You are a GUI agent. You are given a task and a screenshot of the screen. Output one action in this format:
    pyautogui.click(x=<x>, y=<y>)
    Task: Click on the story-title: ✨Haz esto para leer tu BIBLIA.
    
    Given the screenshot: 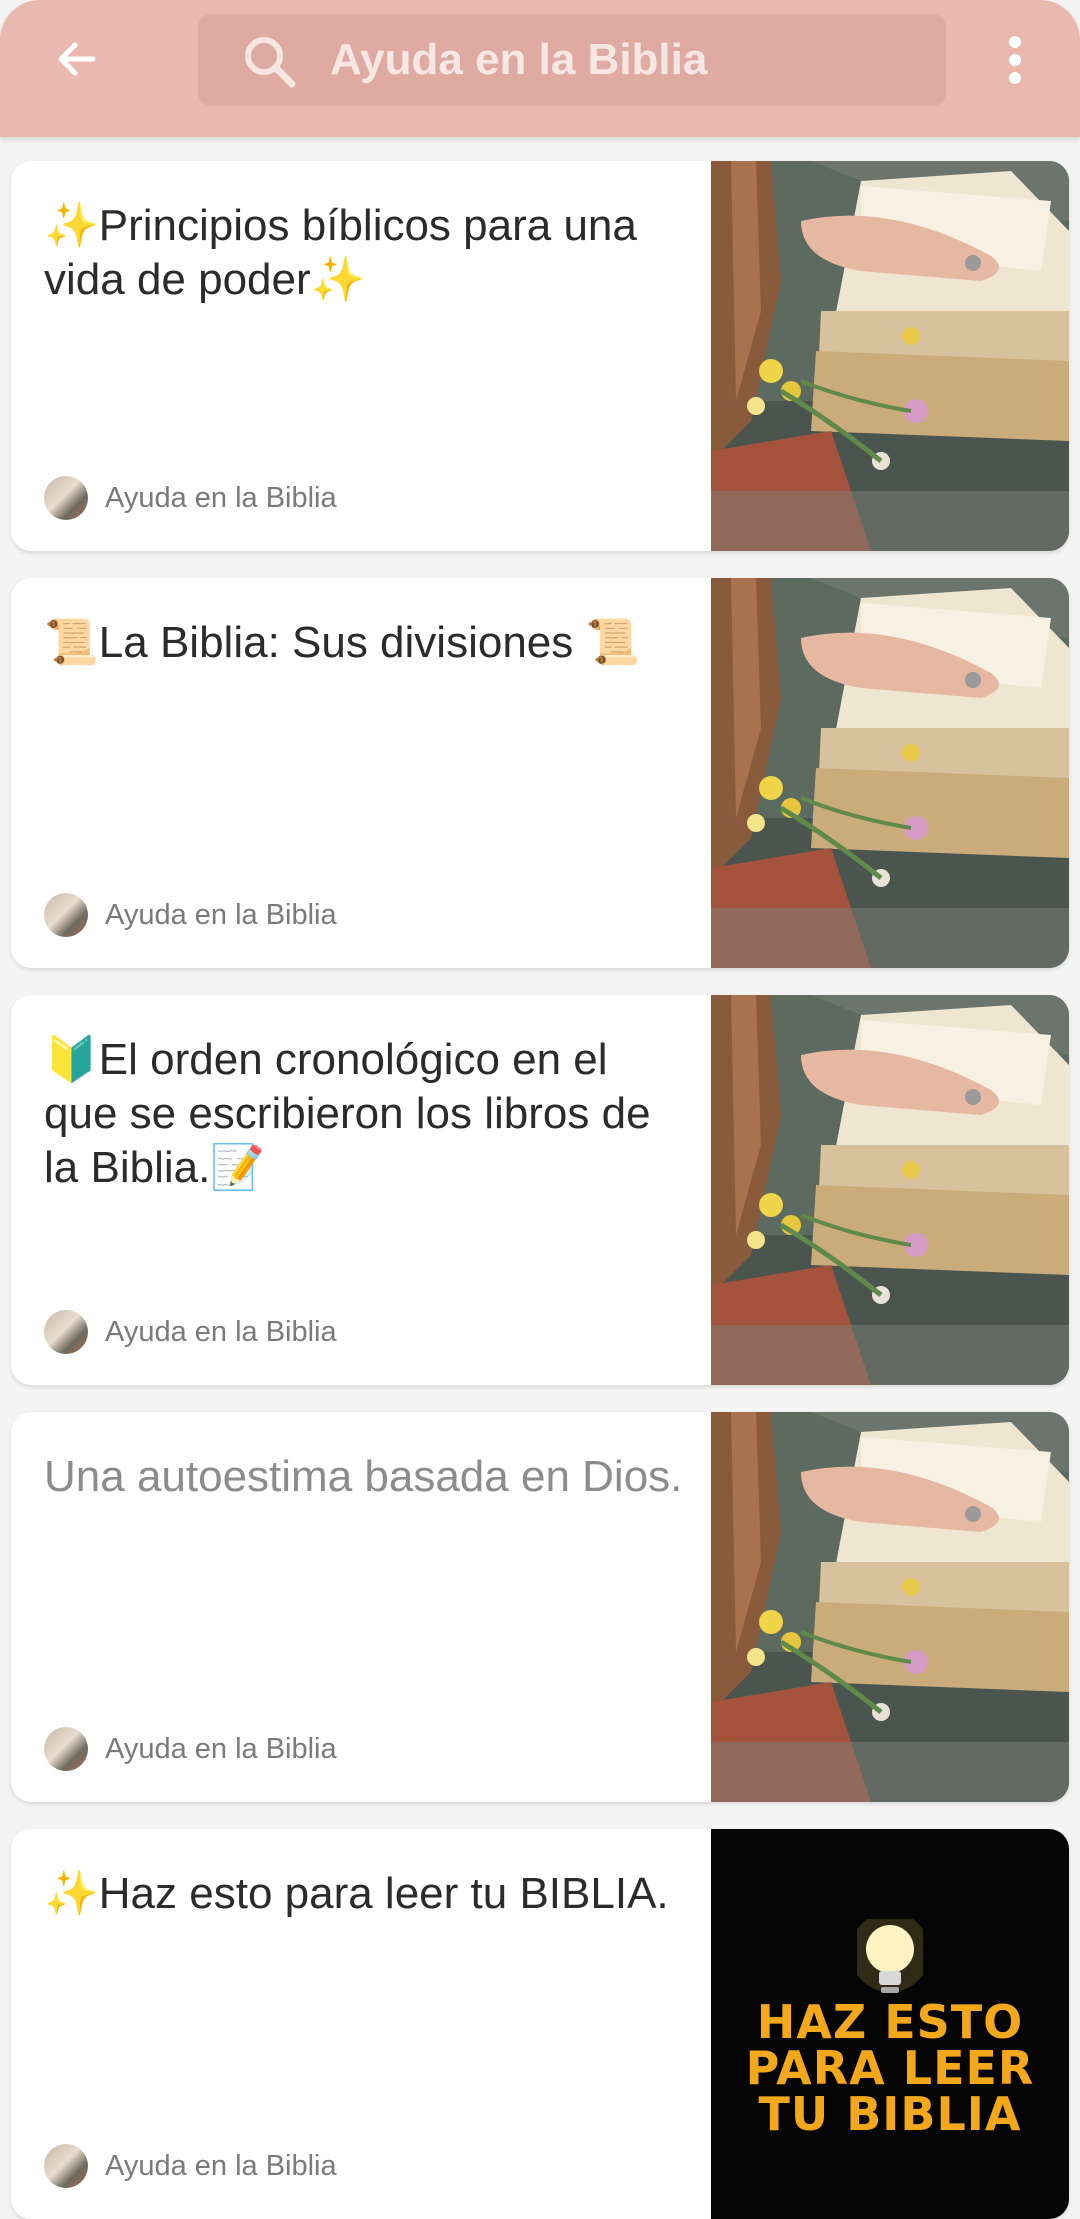 What is the action you would take?
    pyautogui.click(x=356, y=1893)
    